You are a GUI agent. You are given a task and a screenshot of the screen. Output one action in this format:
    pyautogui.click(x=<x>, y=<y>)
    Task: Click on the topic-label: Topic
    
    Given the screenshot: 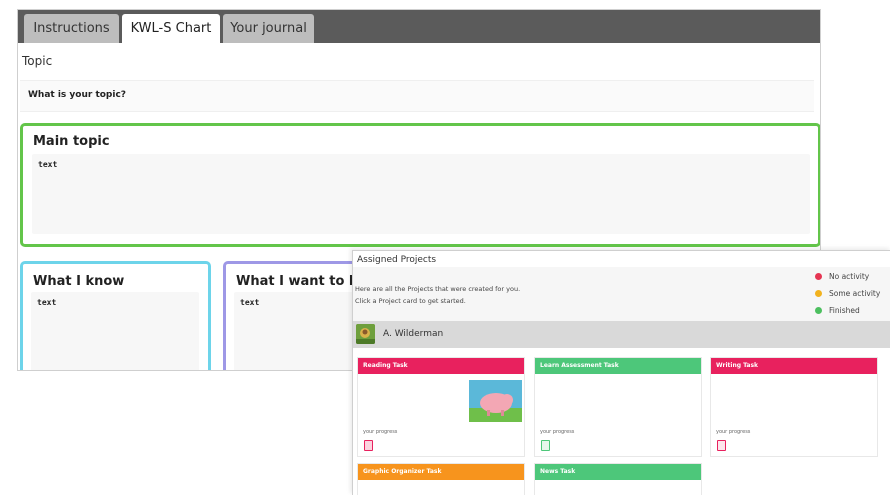 What is the action you would take?
    pyautogui.click(x=37, y=61)
    